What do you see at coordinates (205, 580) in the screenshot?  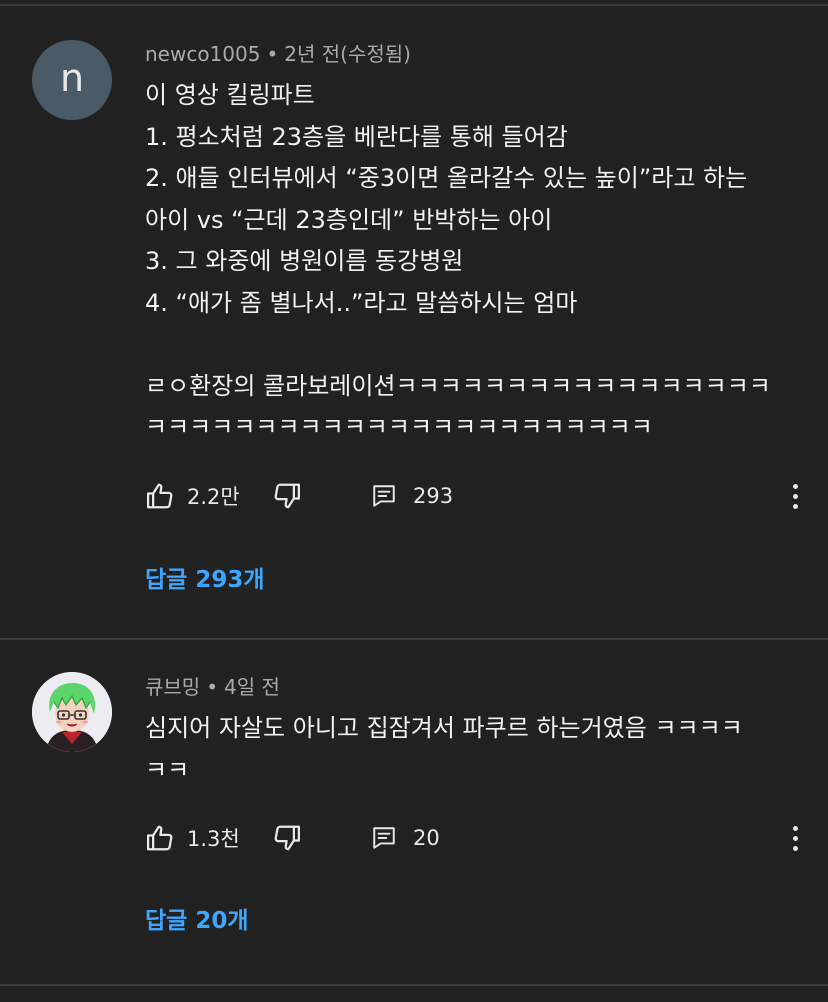 I see `replies-button: 답글 293개` at bounding box center [205, 580].